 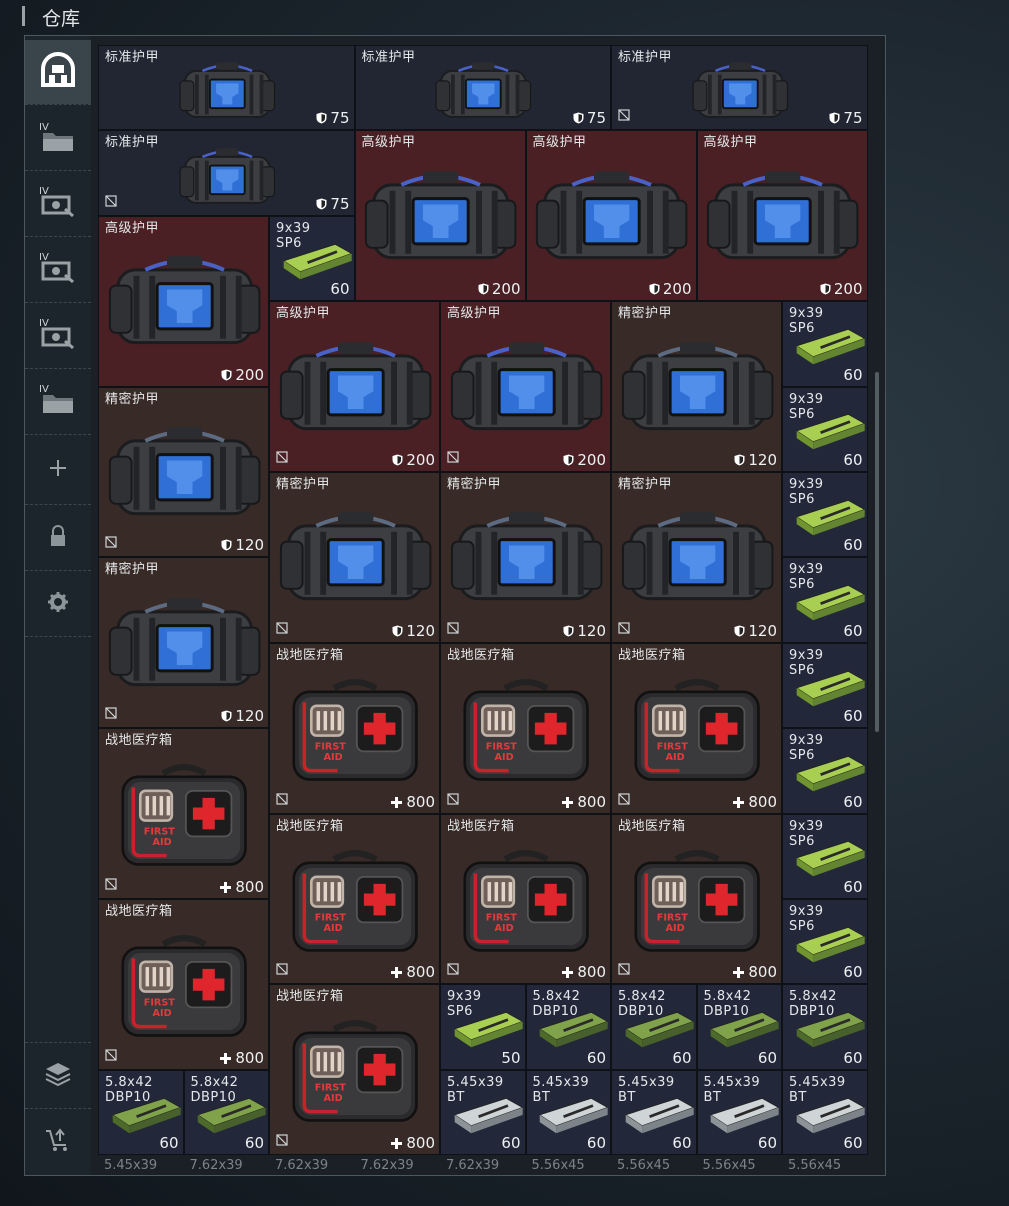 What do you see at coordinates (877, 552) in the screenshot?
I see `scrollbar` at bounding box center [877, 552].